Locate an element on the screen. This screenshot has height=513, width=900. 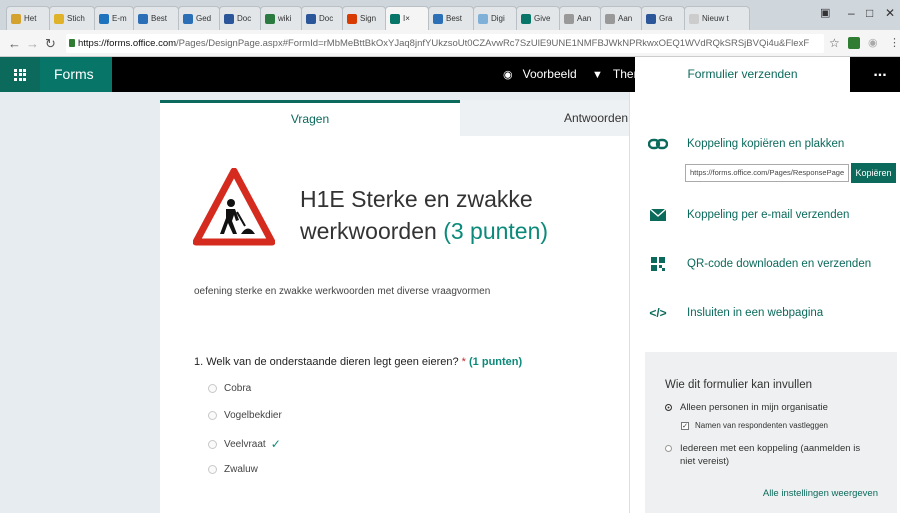
browser-tab: Gra is located at coordinates (663, 18).